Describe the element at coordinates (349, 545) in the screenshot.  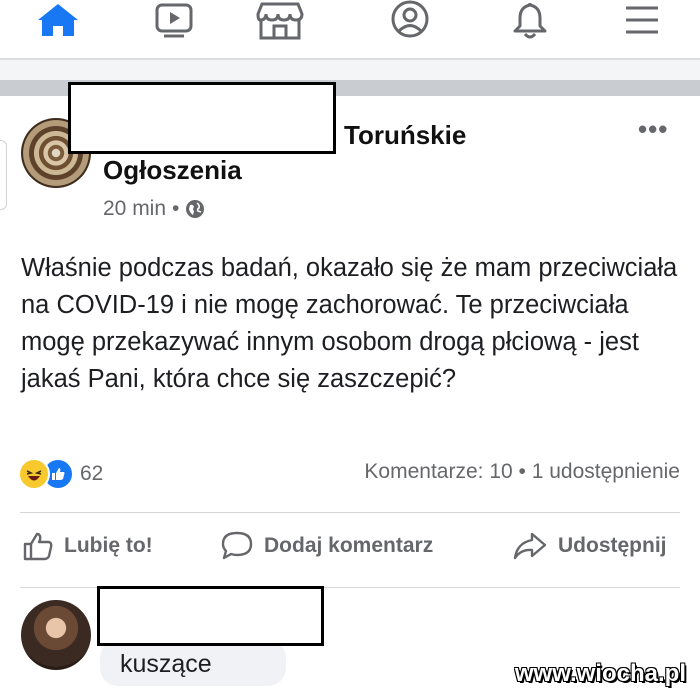
I see `comment-label: Dodaj komentarz` at that location.